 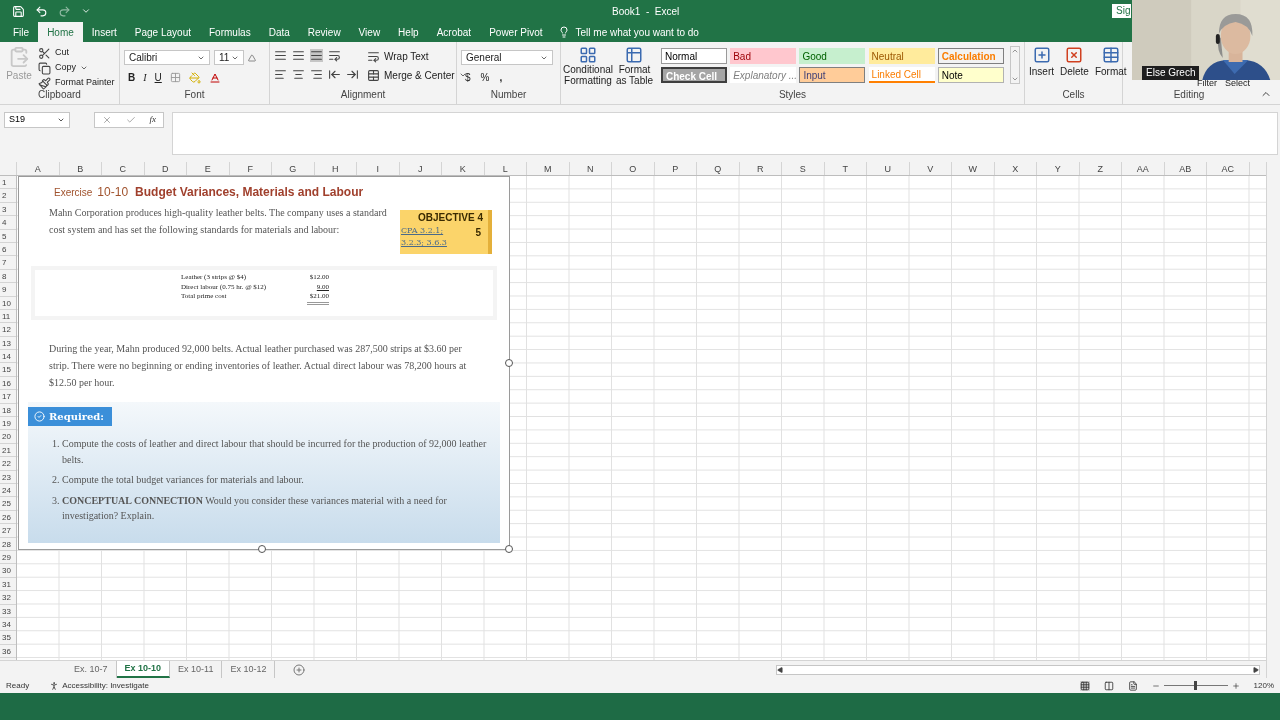 I want to click on underline-button: U, so click(x=158, y=77).